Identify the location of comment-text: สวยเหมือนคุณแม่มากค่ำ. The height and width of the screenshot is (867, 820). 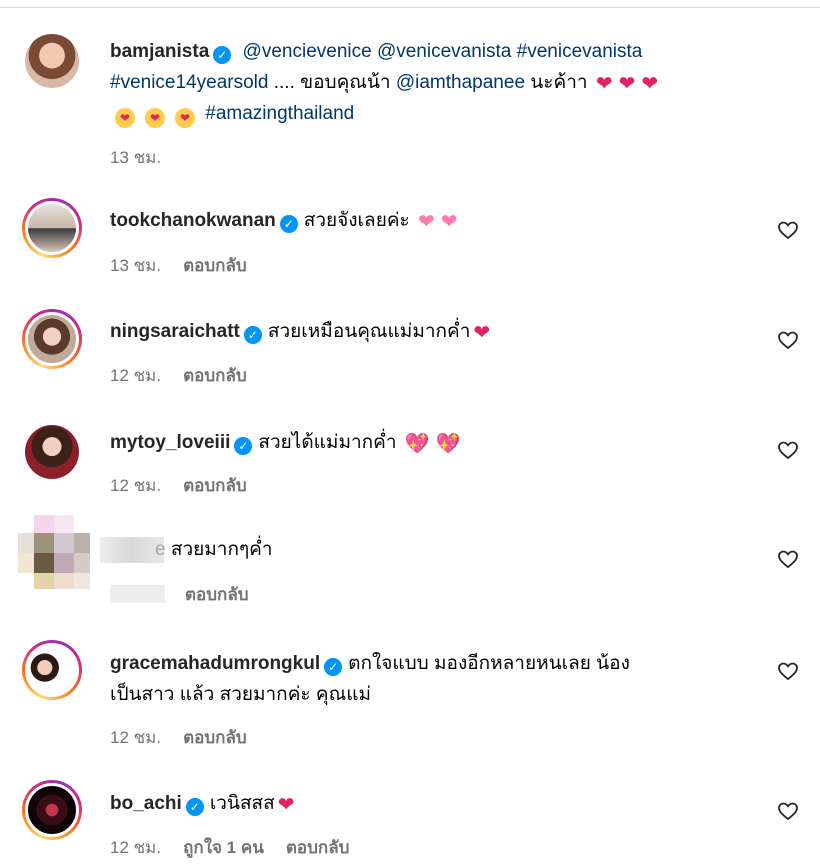
(369, 331).